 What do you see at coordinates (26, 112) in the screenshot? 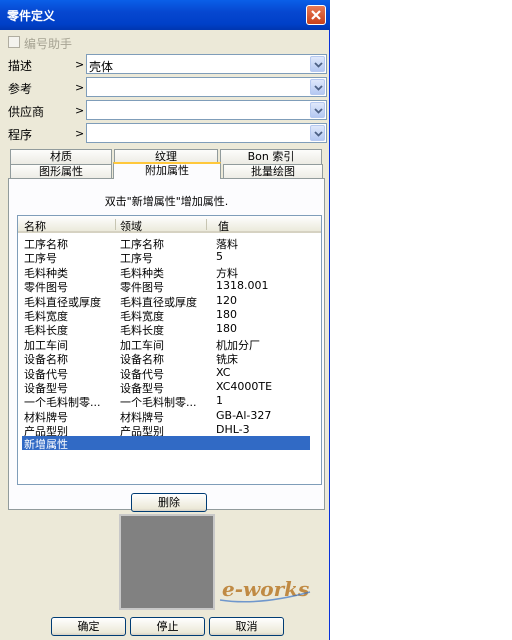
I see `supplier-label: 供应商` at bounding box center [26, 112].